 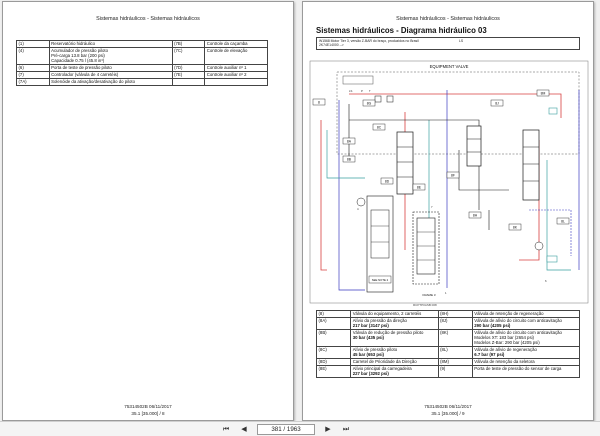 What do you see at coordinates (188, 55) in the screenshot?
I see `component-code: (7C)` at bounding box center [188, 55].